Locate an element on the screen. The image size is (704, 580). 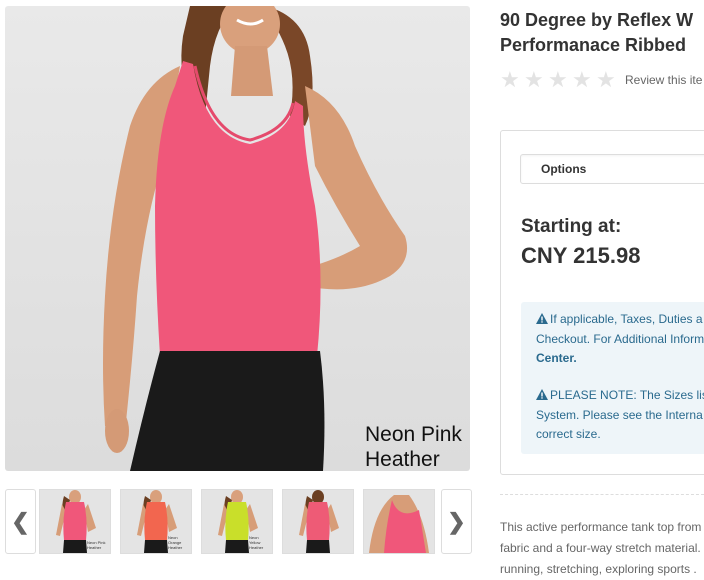
thumbnail: Neon Orange Heather is located at coordinates (156, 521).